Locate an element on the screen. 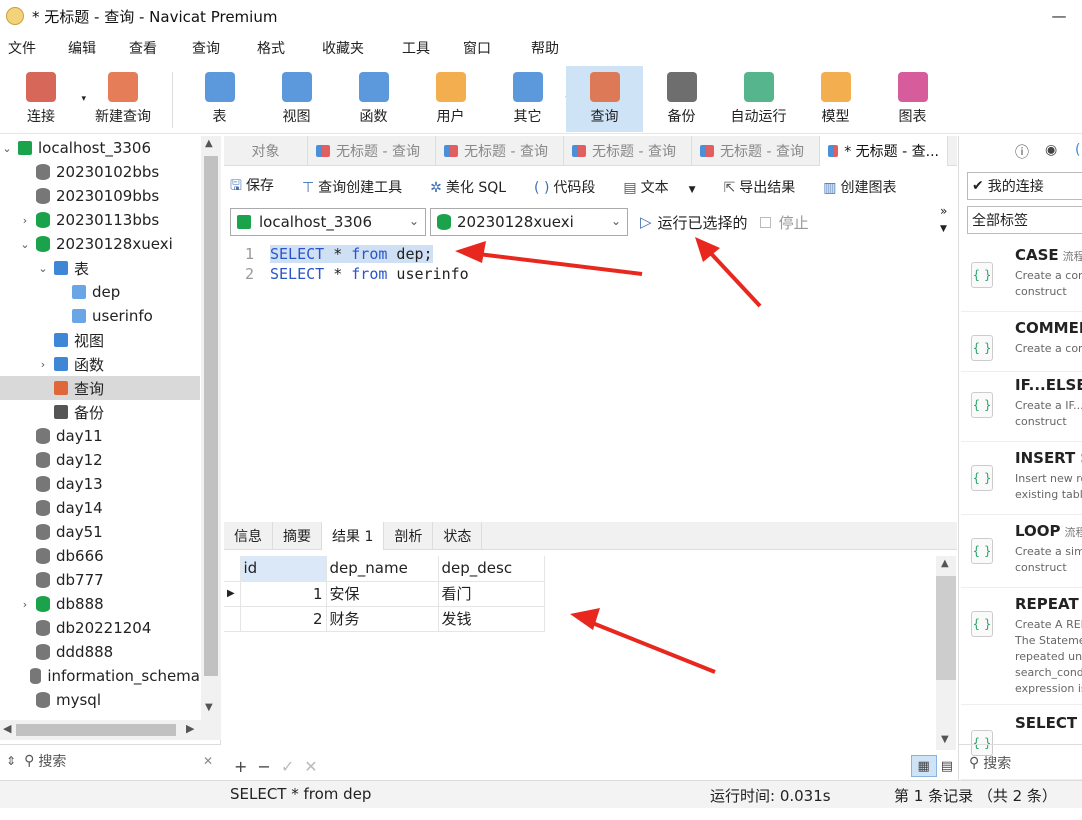 This screenshot has height=820, width=1082. save-button: 🖫 保存 is located at coordinates (259, 187).